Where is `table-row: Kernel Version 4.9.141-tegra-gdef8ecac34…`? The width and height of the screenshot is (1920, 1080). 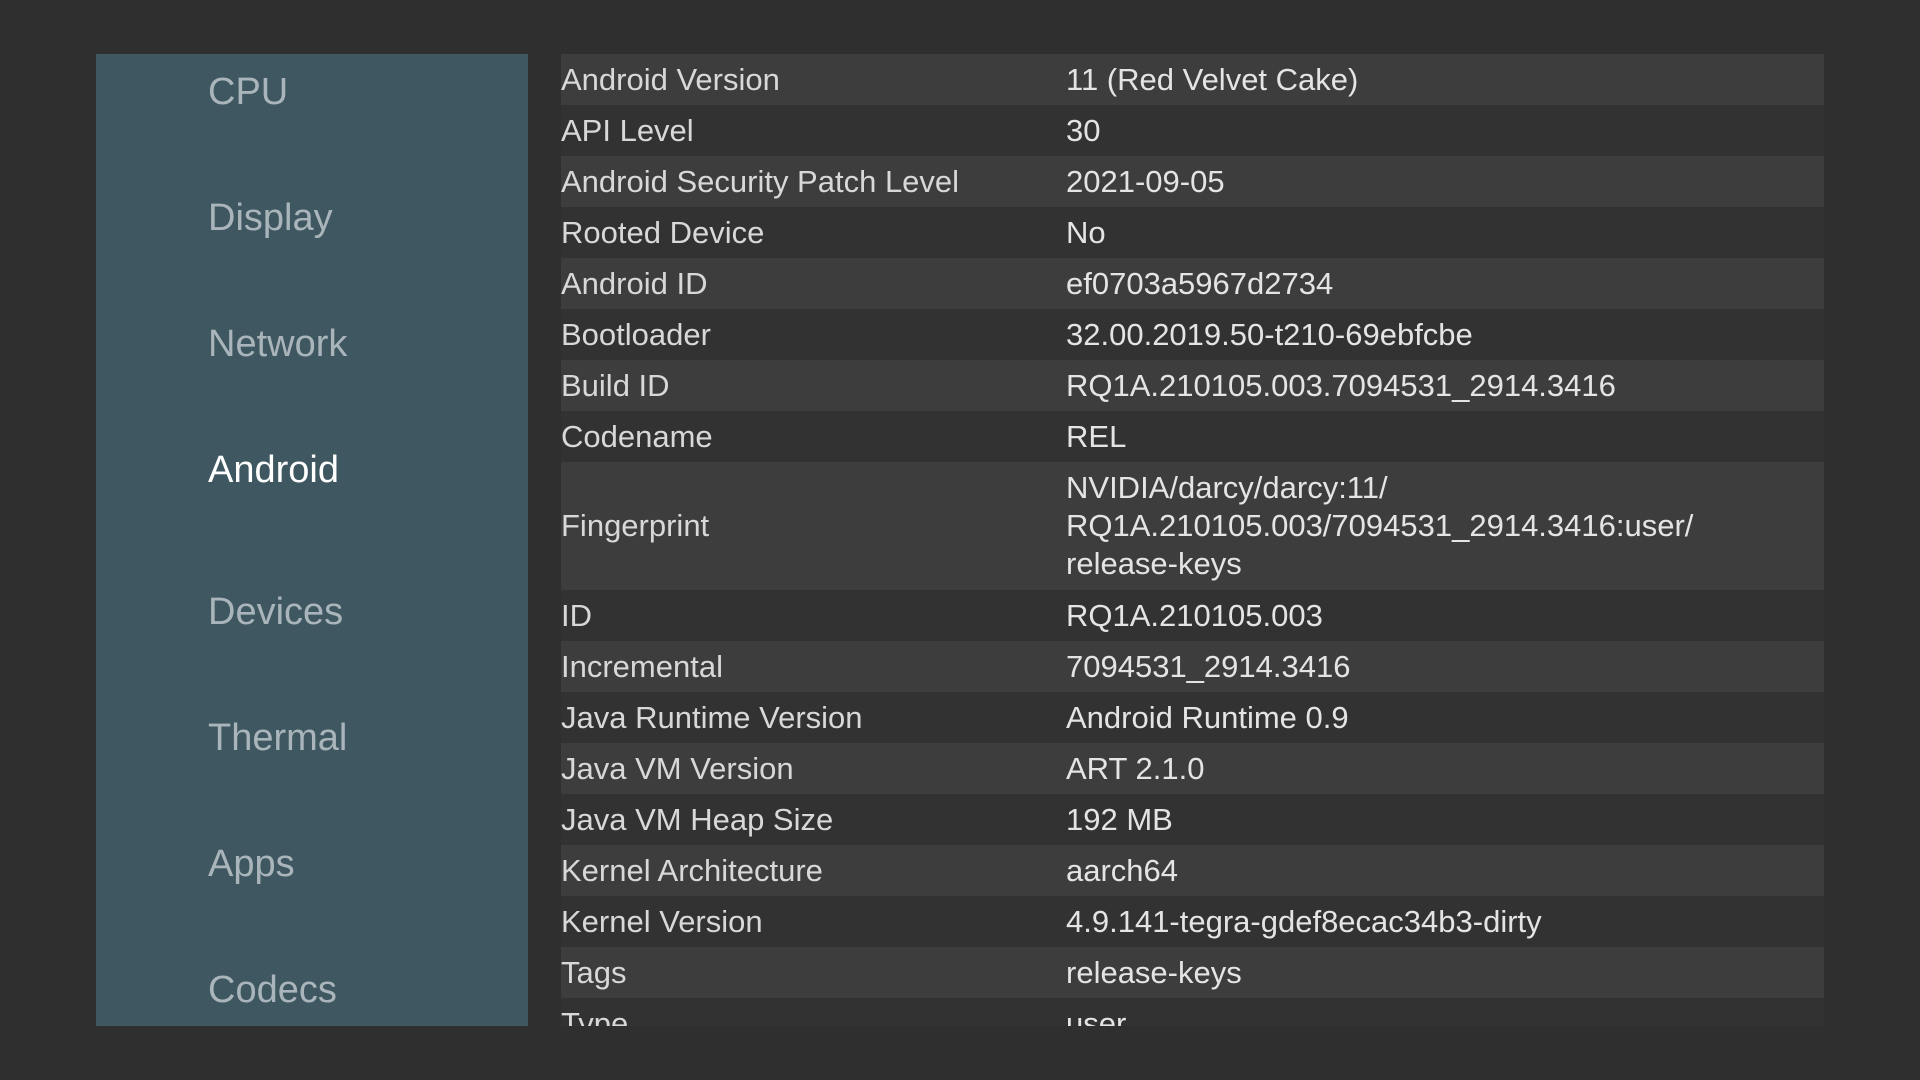
table-row: Kernel Version 4.9.141-tegra-gdef8ecac34… is located at coordinates (1192, 921).